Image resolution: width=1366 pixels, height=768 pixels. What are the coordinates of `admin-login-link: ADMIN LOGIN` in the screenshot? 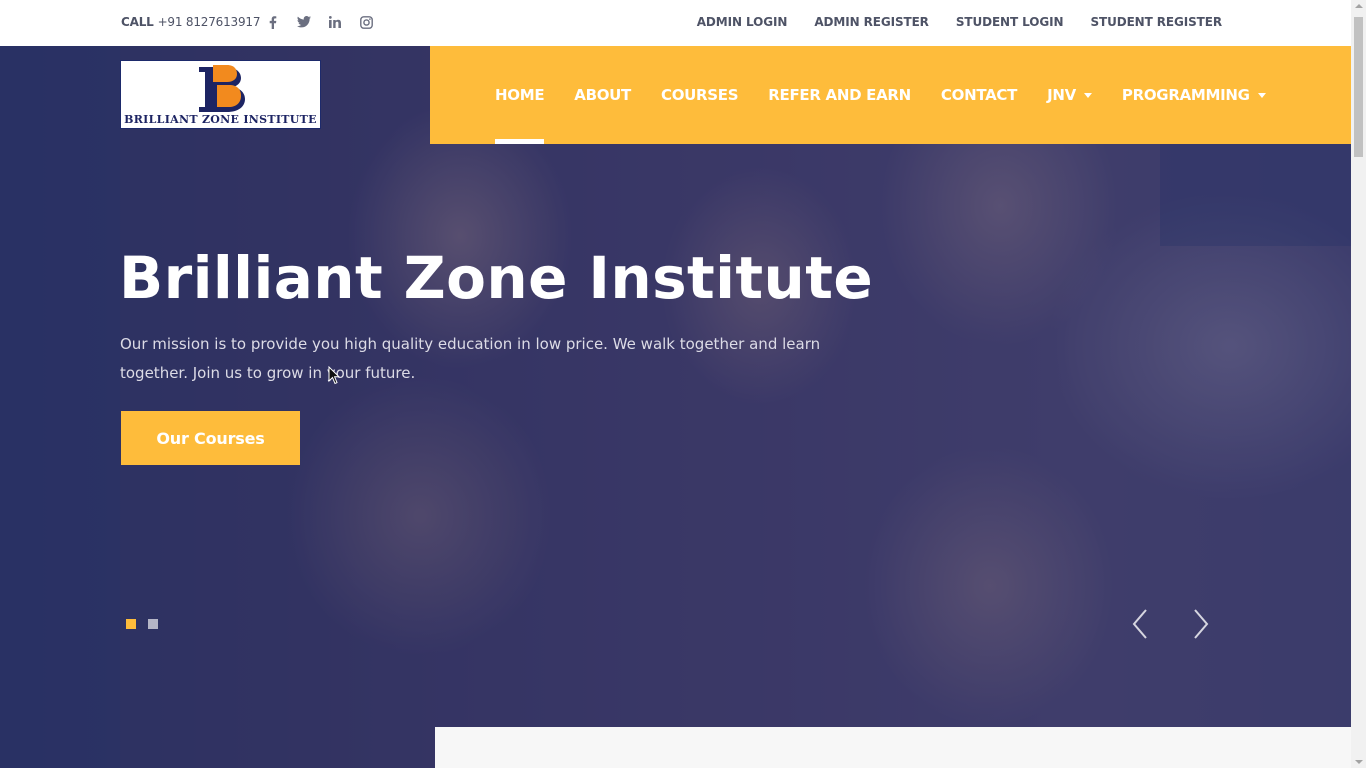 It's located at (742, 22).